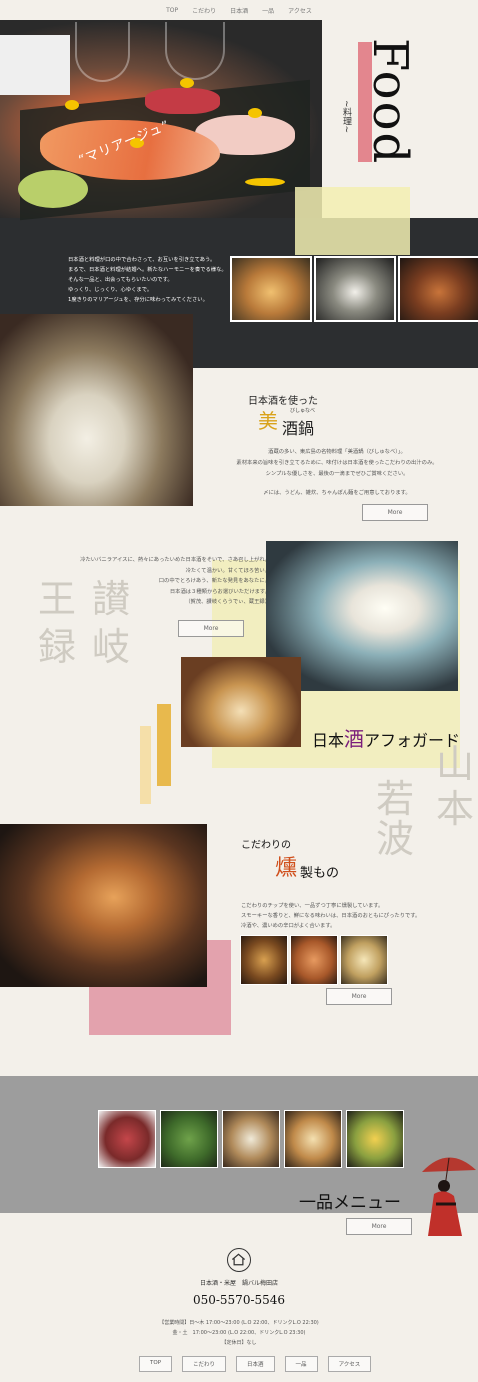 The image size is (478, 1382). I want to click on sweets-photo, so click(241, 702).